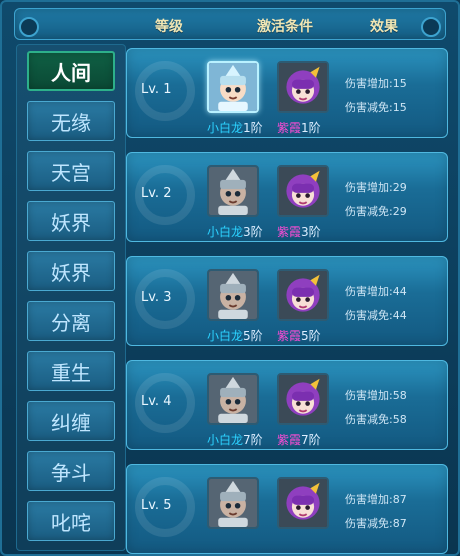 Image resolution: width=460 pixels, height=556 pixels. I want to click on requirement-xiaobailong: 小白龙5阶, so click(235, 335).